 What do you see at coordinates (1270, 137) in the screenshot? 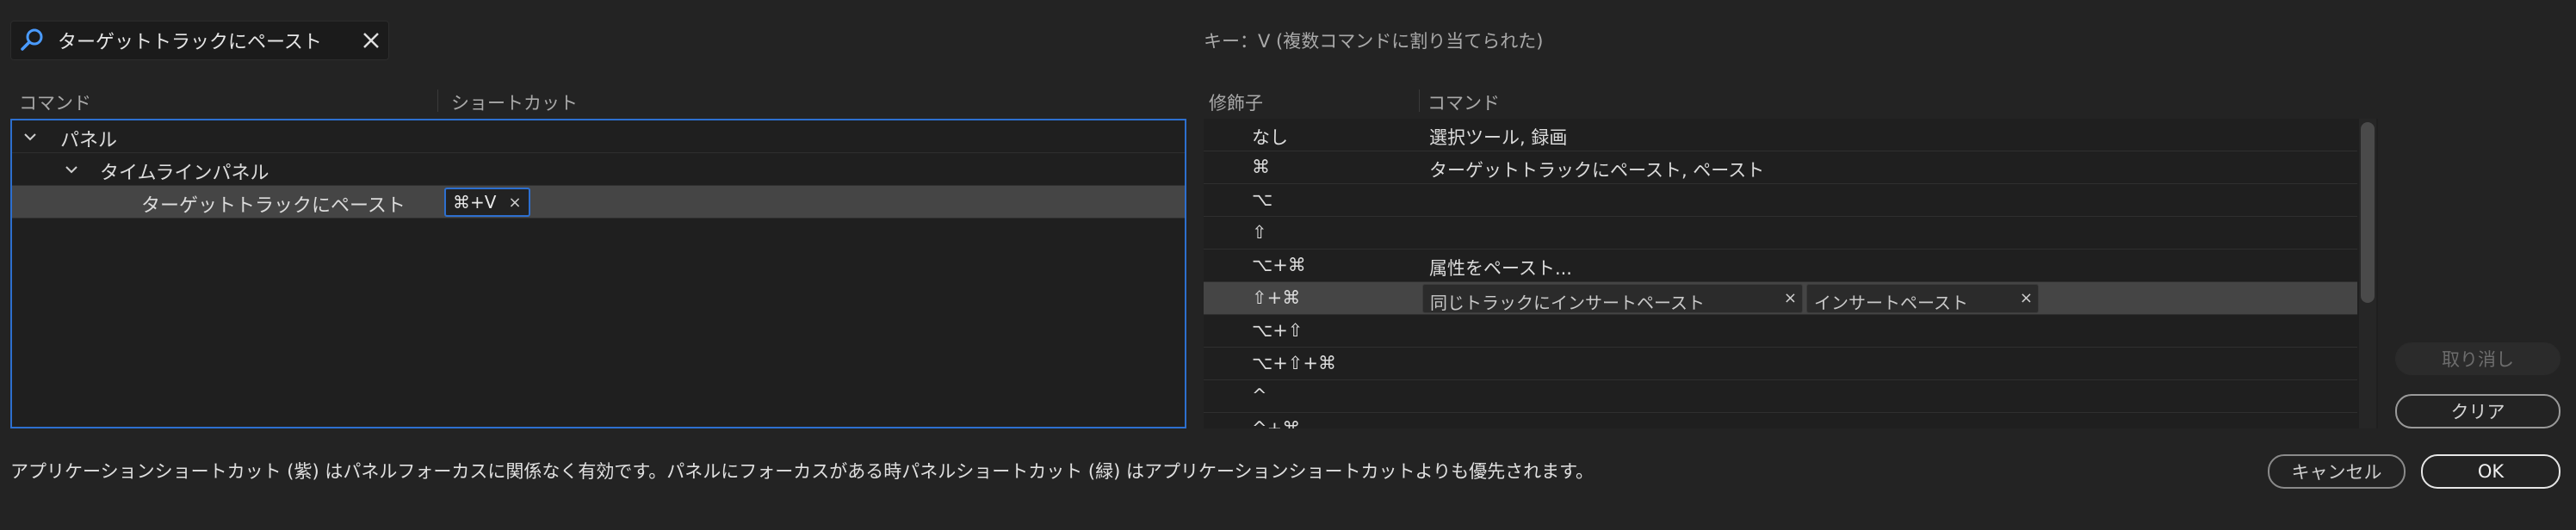
I see `modifier-cell: なし` at bounding box center [1270, 137].